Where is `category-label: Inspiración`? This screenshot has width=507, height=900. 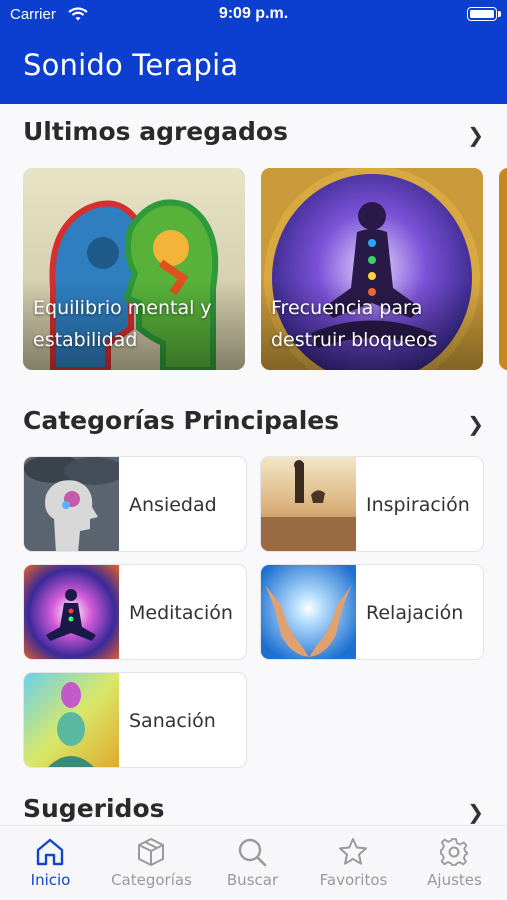 category-label: Inspiración is located at coordinates (418, 505).